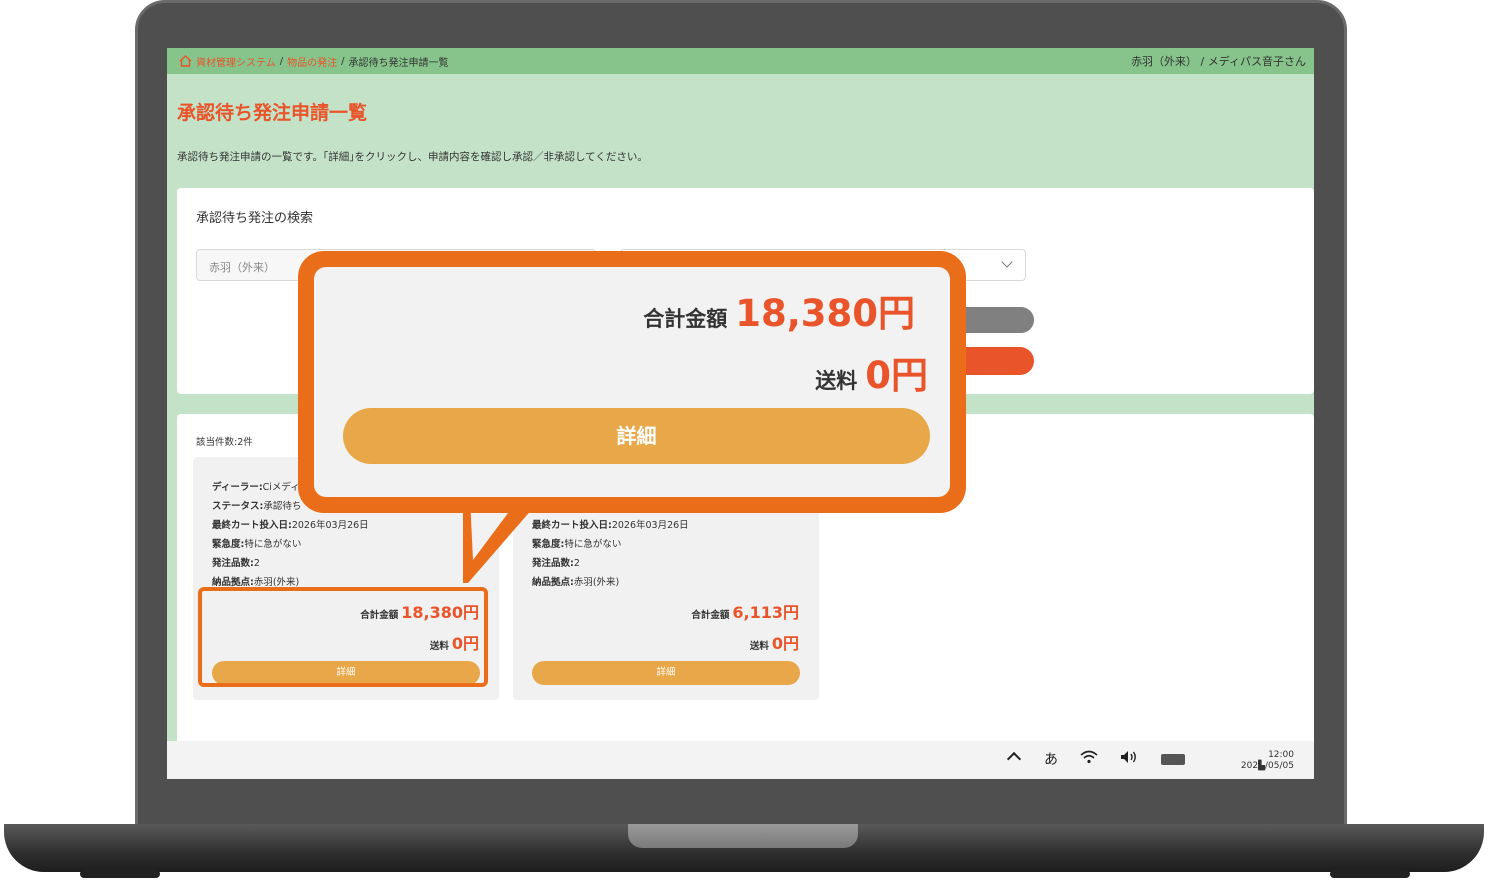  I want to click on caret-up-icon, so click(1014, 759).